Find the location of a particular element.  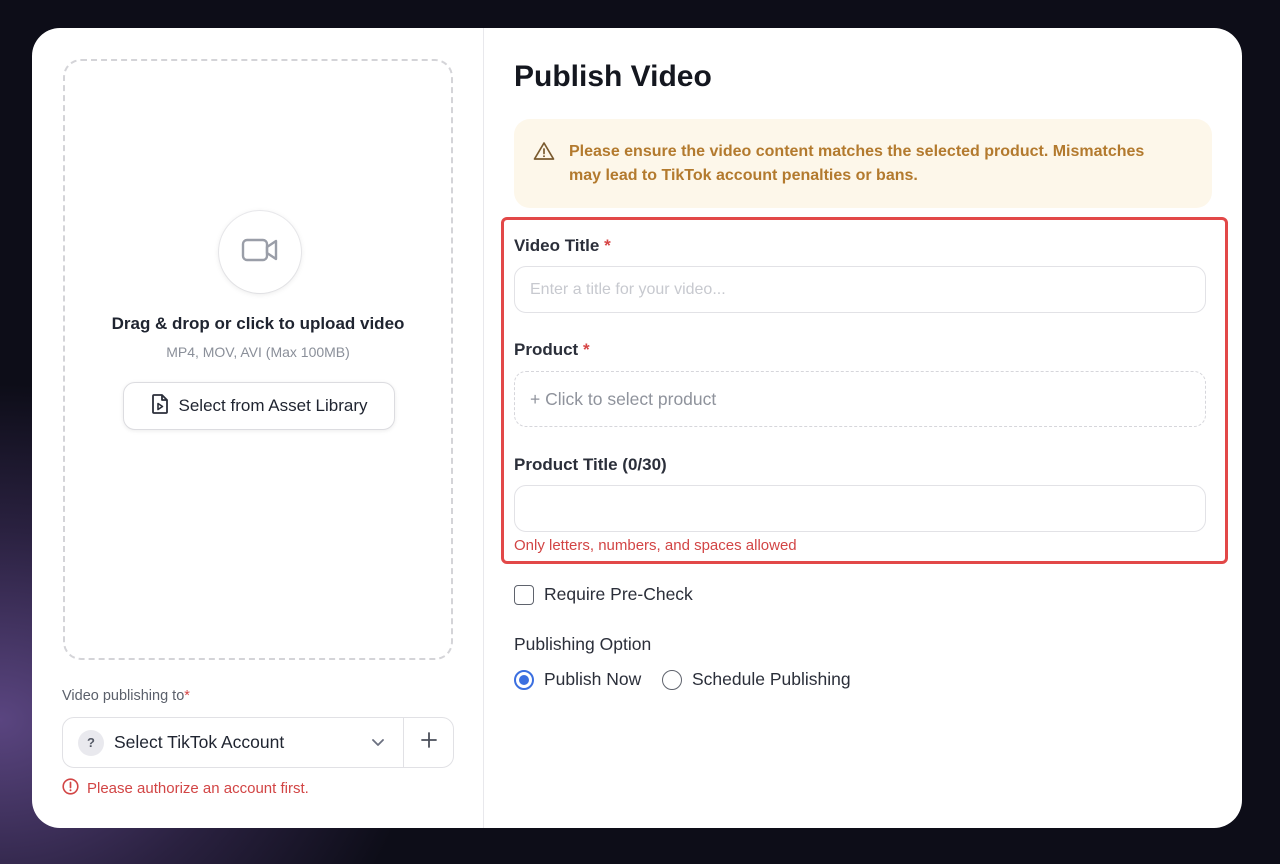

upload-formats: MP4, MOV, AVI (Max 100MB) is located at coordinates (258, 352).